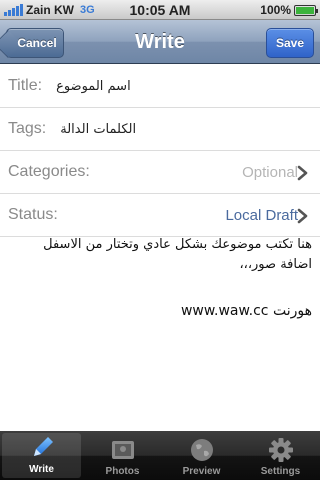  I want to click on tab-settings: Settings, so click(280, 455).